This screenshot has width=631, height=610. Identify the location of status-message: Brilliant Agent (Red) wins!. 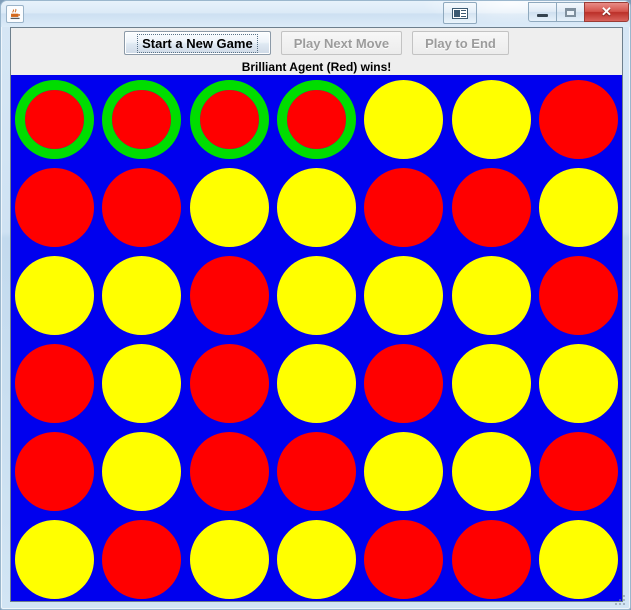
(316, 66).